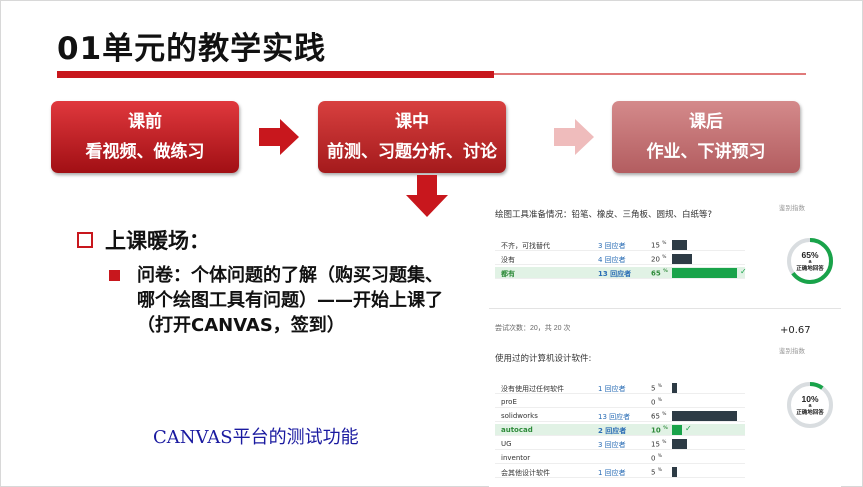 This screenshot has height=487, width=863. I want to click on answer-row: 会其他设计软件 1 回应者 5 %, so click(620, 472).